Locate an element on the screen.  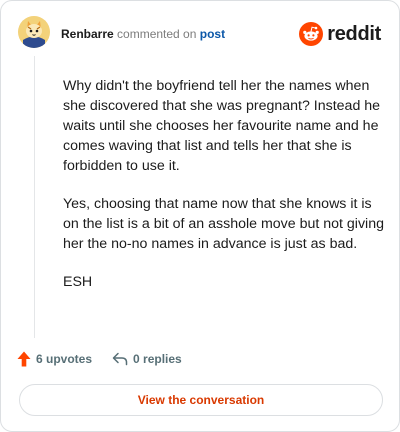
username-link: Renbarre is located at coordinates (87, 34).